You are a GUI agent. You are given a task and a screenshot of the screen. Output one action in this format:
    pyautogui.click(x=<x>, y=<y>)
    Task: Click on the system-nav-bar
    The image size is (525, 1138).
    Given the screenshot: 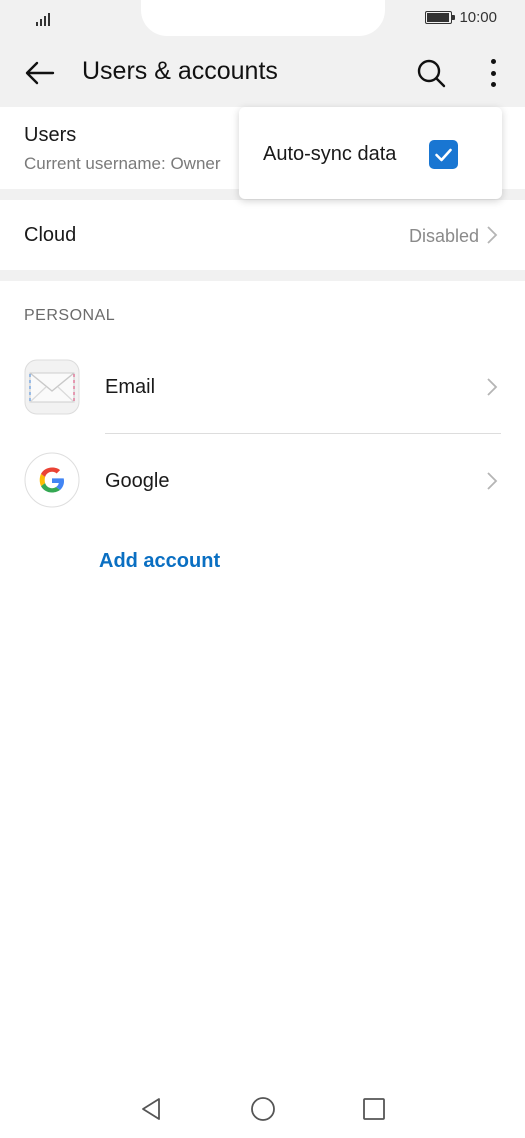 What is the action you would take?
    pyautogui.click(x=262, y=1109)
    